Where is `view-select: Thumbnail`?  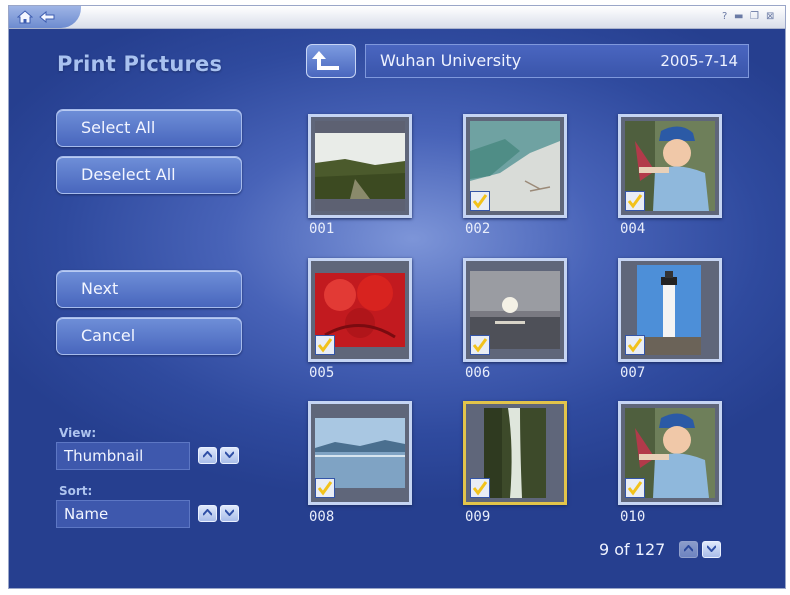 view-select: Thumbnail is located at coordinates (123, 456).